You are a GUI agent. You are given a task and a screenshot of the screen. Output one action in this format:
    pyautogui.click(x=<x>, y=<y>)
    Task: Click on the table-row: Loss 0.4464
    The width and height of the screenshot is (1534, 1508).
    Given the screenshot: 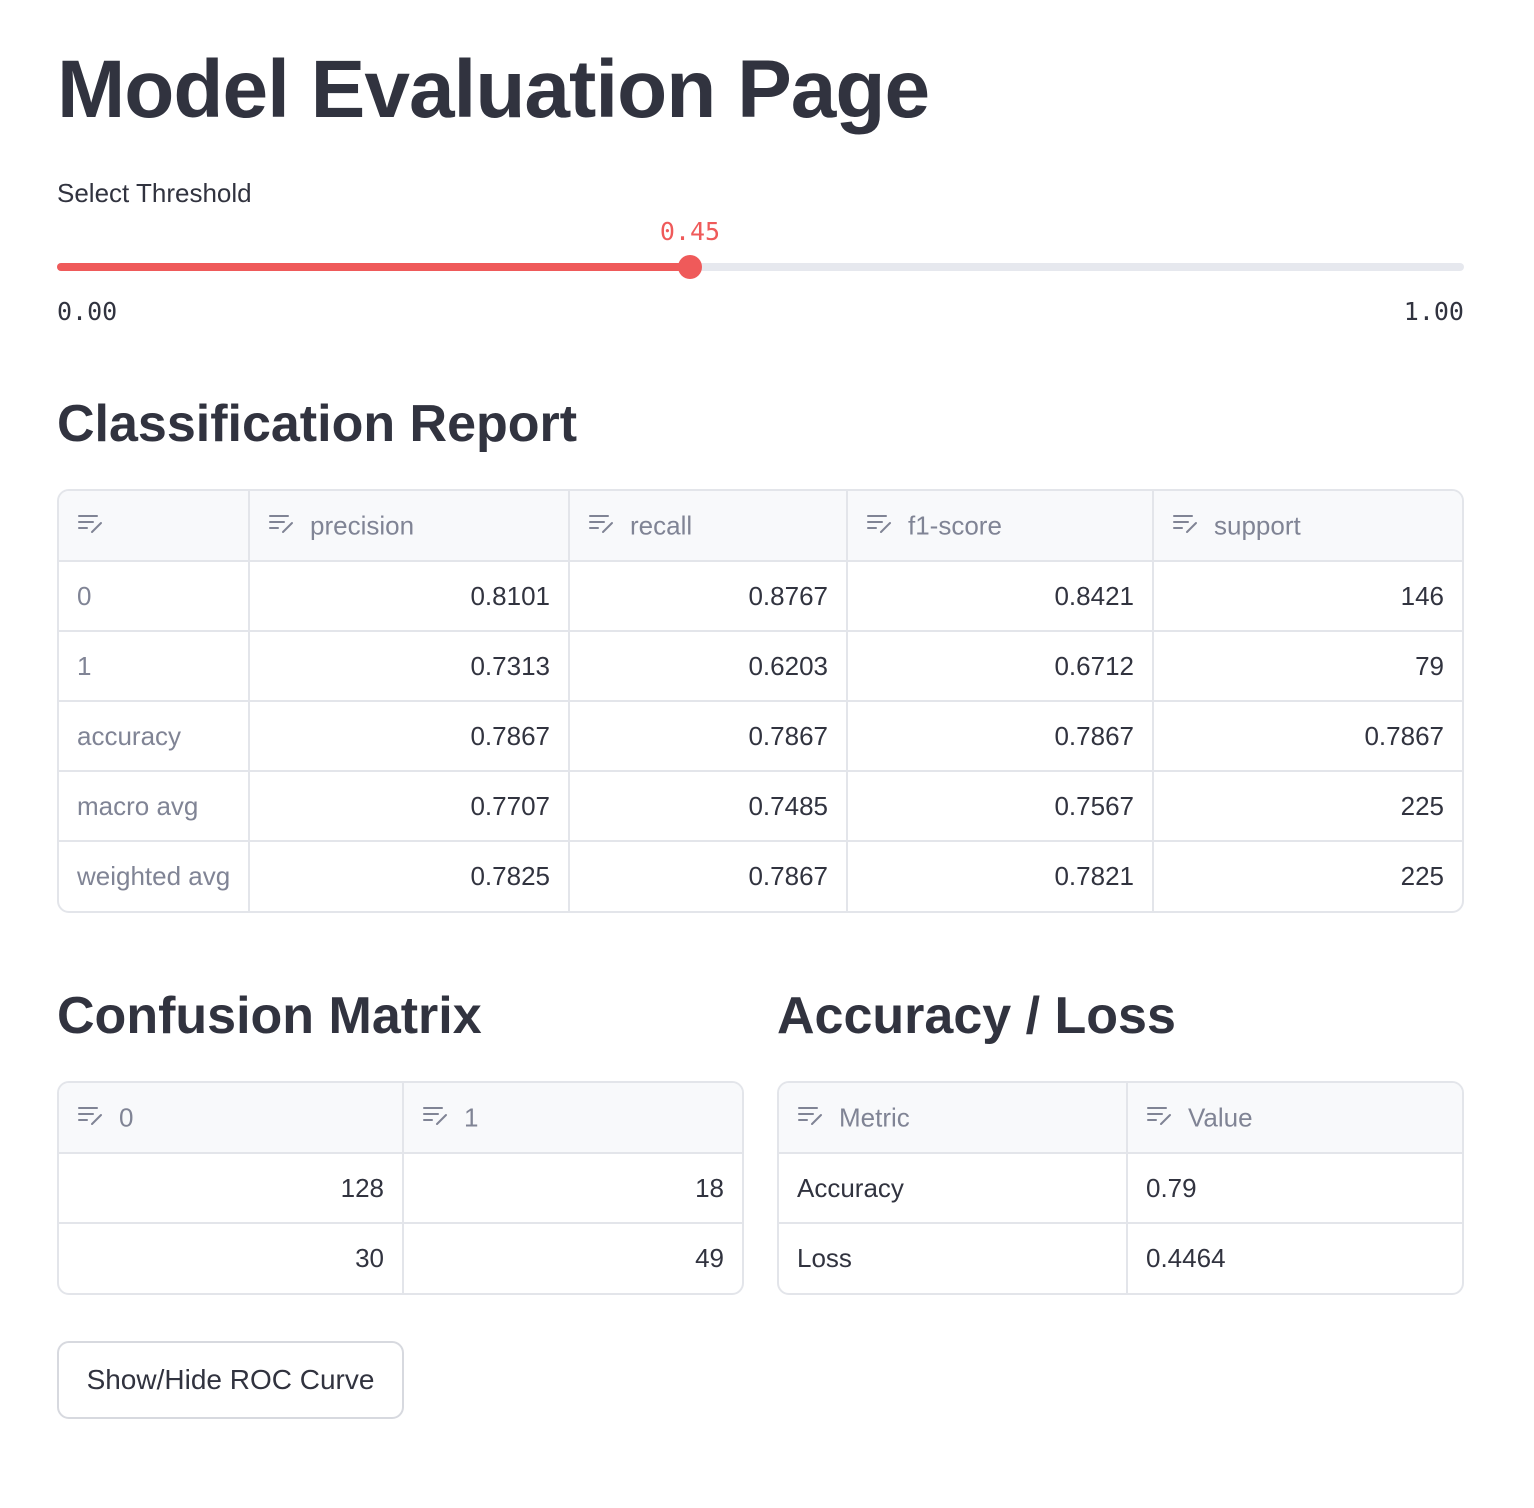 What is the action you would take?
    pyautogui.click(x=1120, y=1258)
    